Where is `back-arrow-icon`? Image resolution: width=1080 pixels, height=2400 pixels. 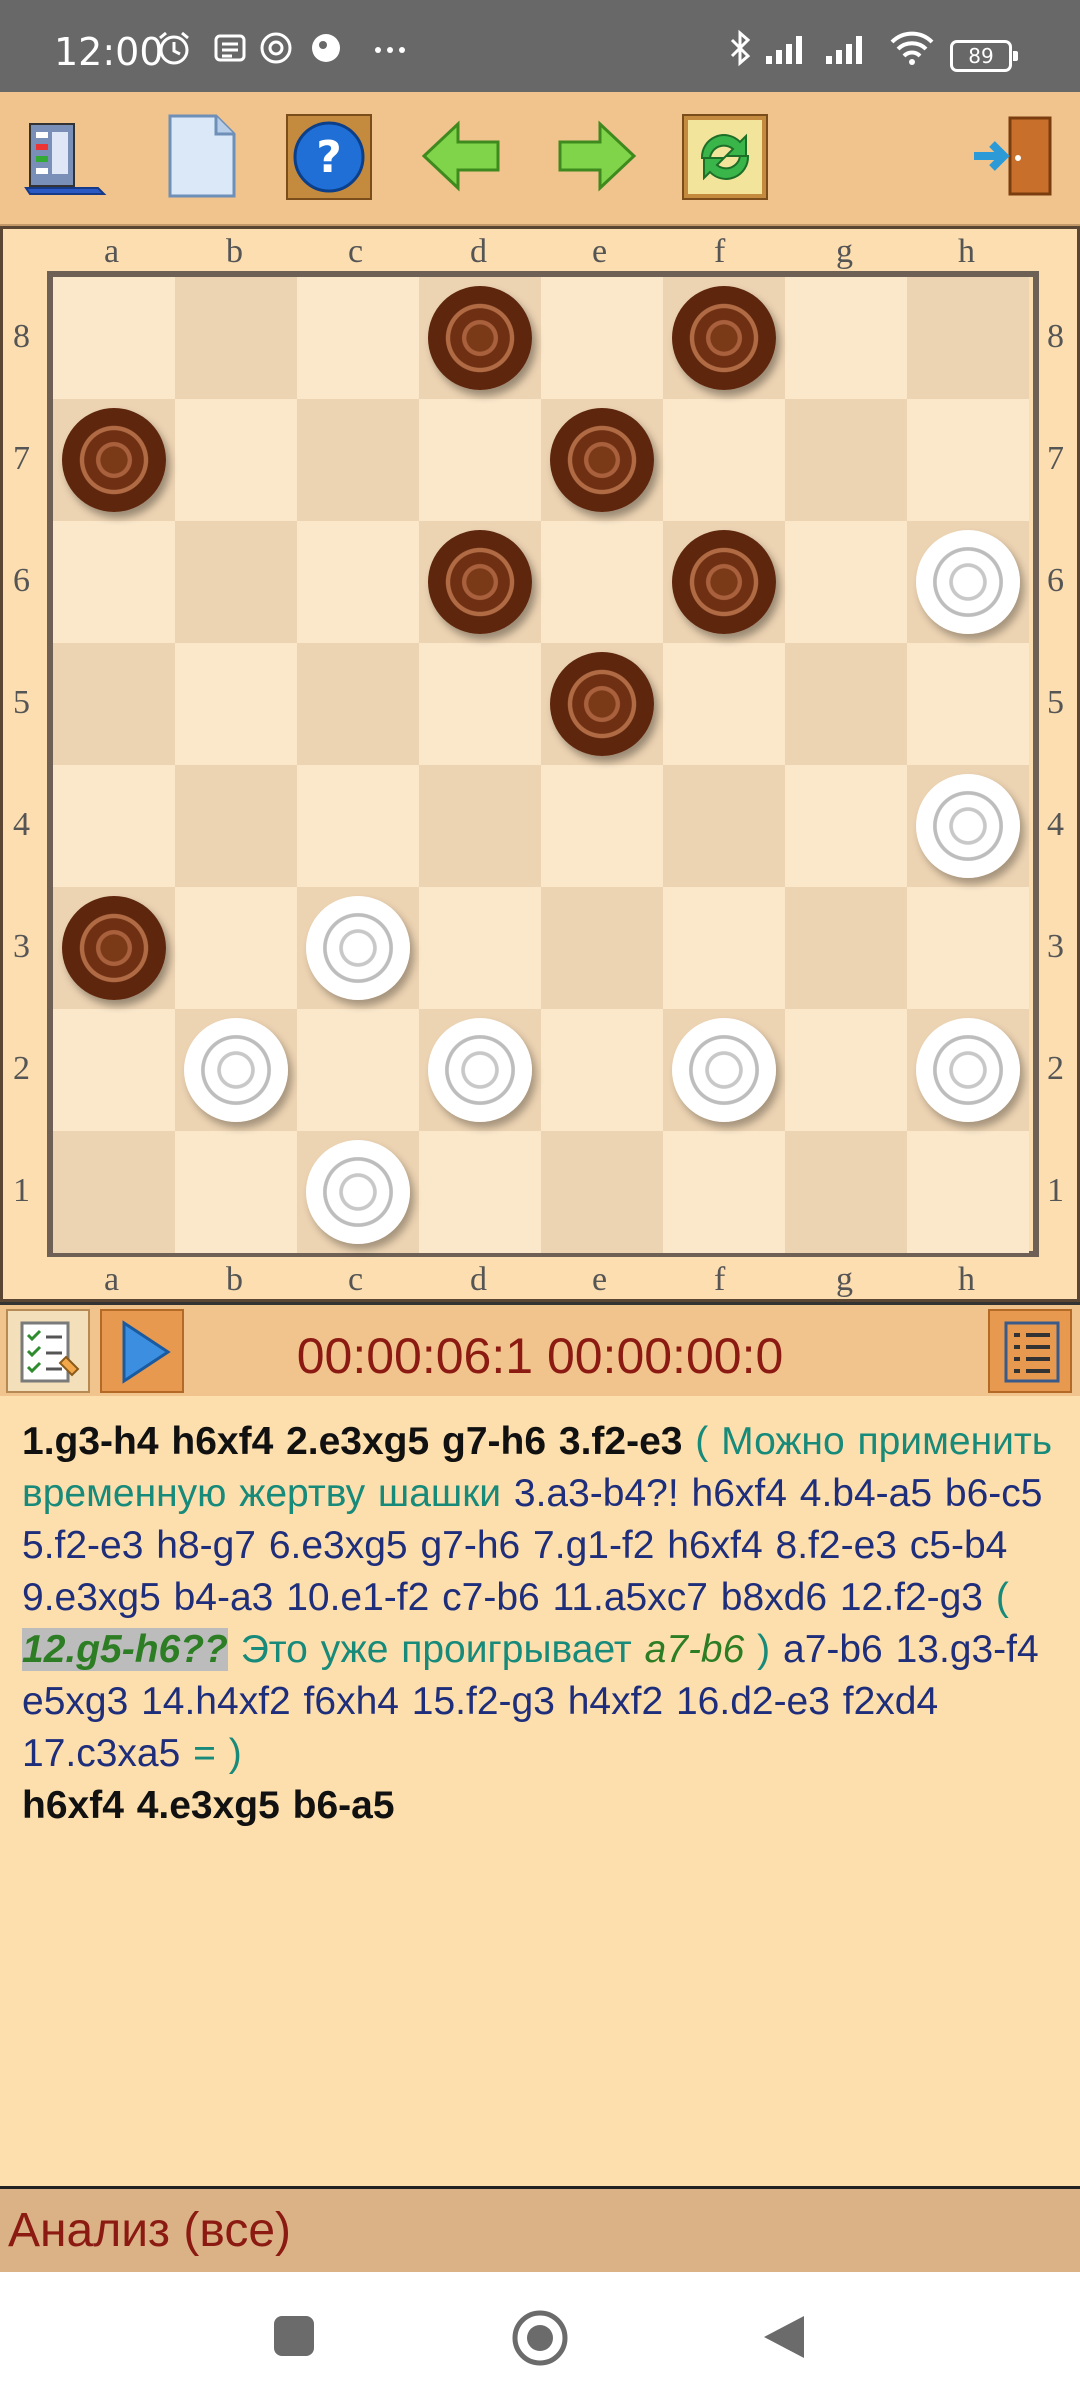 back-arrow-icon is located at coordinates (462, 156).